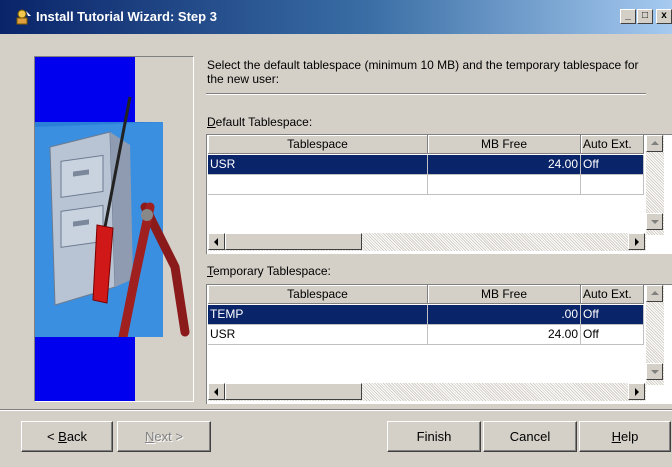 This screenshot has width=672, height=467. I want to click on finish-button: Finish, so click(434, 436).